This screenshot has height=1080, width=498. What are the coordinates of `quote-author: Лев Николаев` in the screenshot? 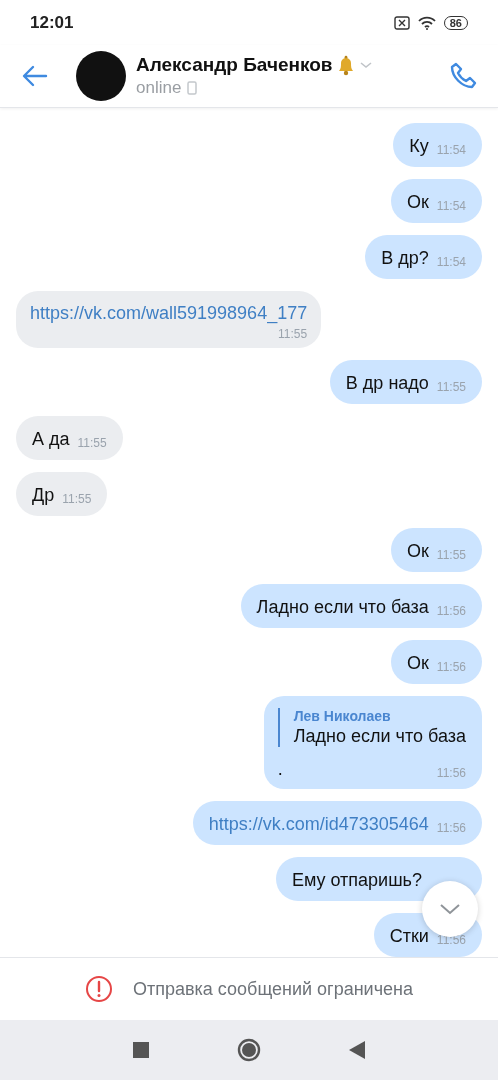 It's located at (342, 716).